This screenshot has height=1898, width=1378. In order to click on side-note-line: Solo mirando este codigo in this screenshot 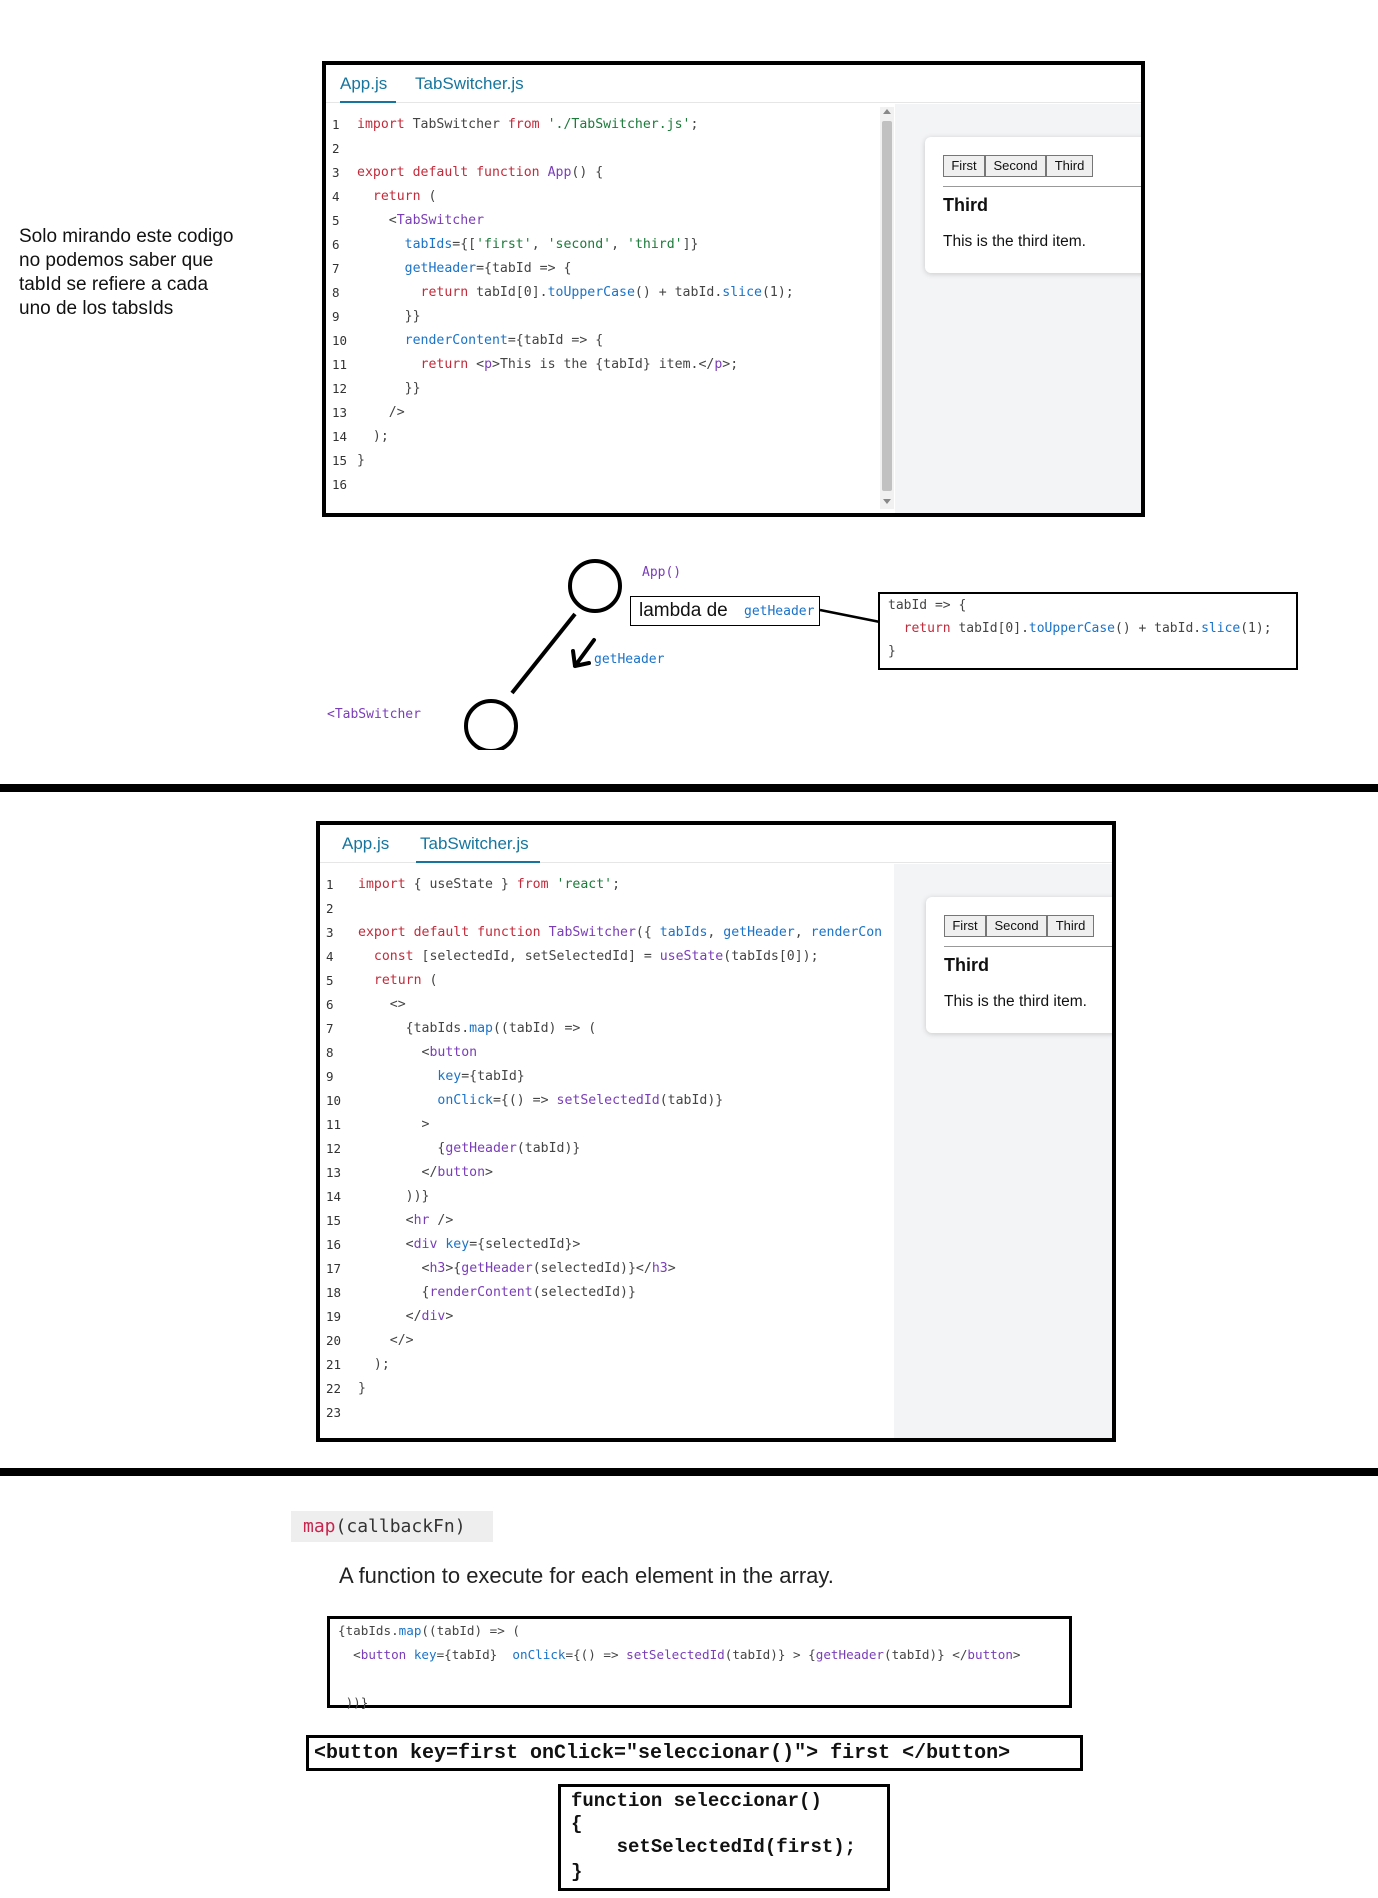, I will do `click(126, 236)`.